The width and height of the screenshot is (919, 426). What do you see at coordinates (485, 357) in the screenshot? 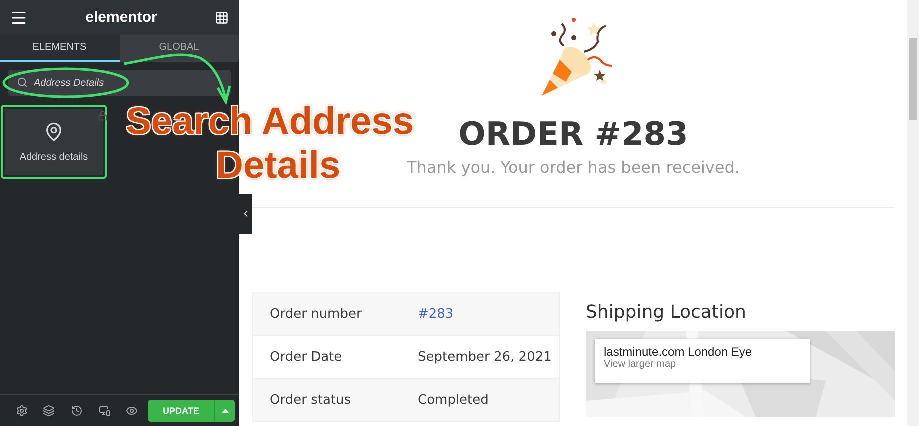
I see `table-cell: September 26, 2021` at bounding box center [485, 357].